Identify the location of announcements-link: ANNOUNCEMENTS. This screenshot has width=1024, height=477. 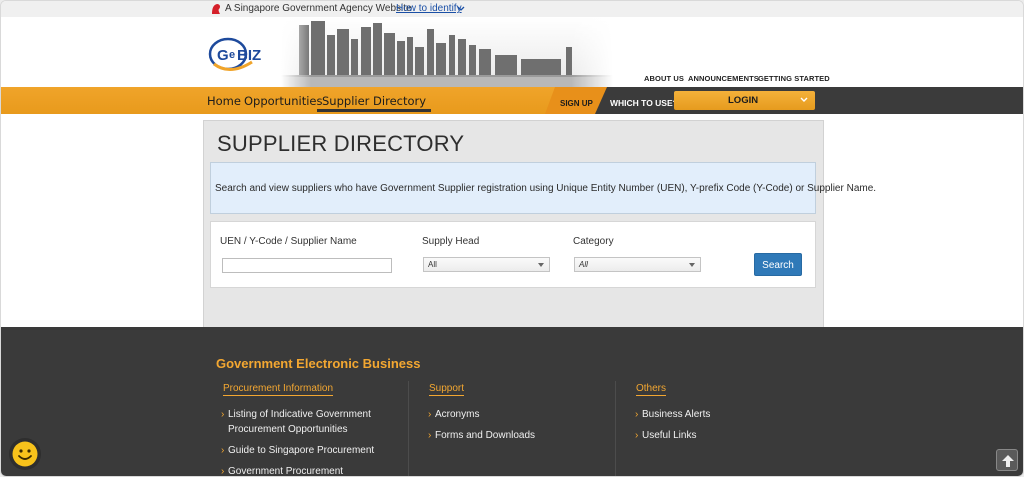
(723, 78).